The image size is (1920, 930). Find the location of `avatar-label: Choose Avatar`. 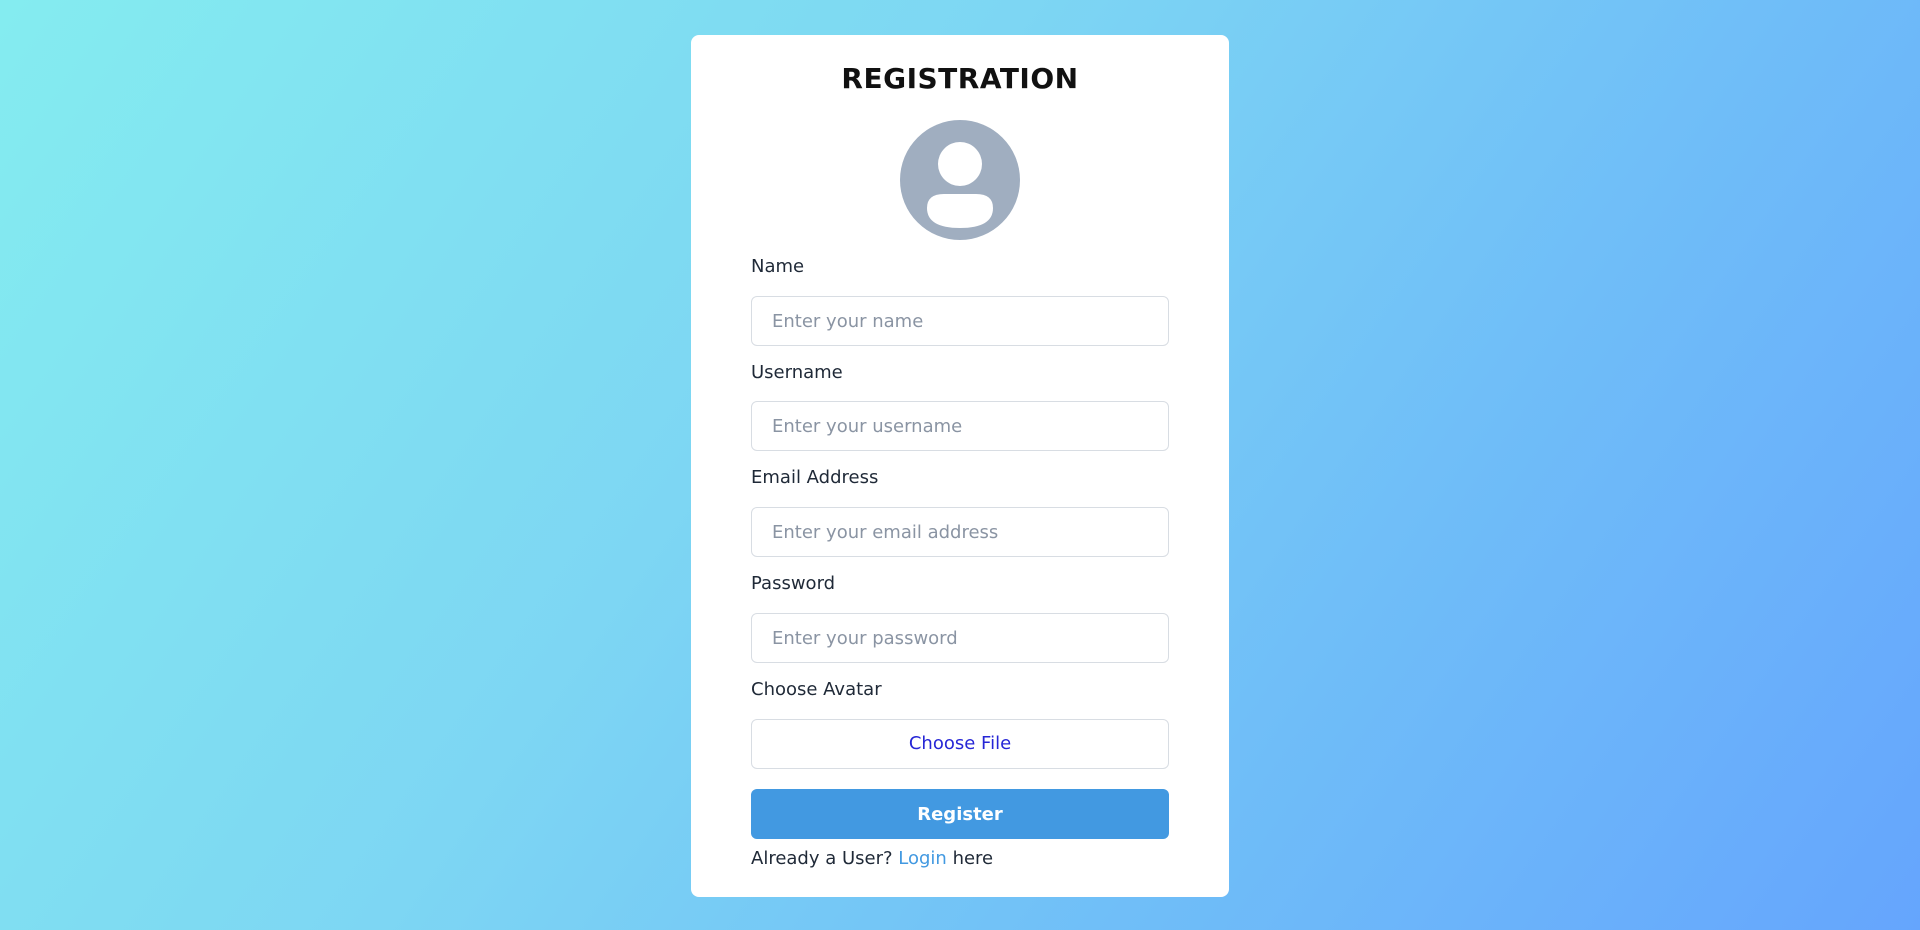

avatar-label: Choose Avatar is located at coordinates (816, 689).